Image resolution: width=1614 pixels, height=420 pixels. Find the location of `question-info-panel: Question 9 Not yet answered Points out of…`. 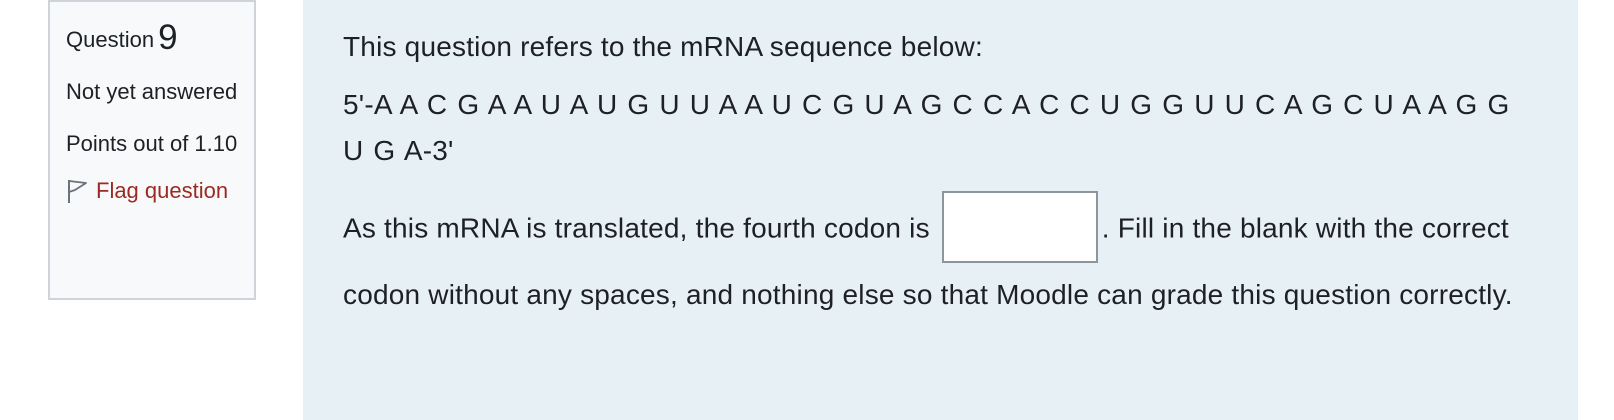

question-info-panel: Question 9 Not yet answered Points out of… is located at coordinates (152, 150).